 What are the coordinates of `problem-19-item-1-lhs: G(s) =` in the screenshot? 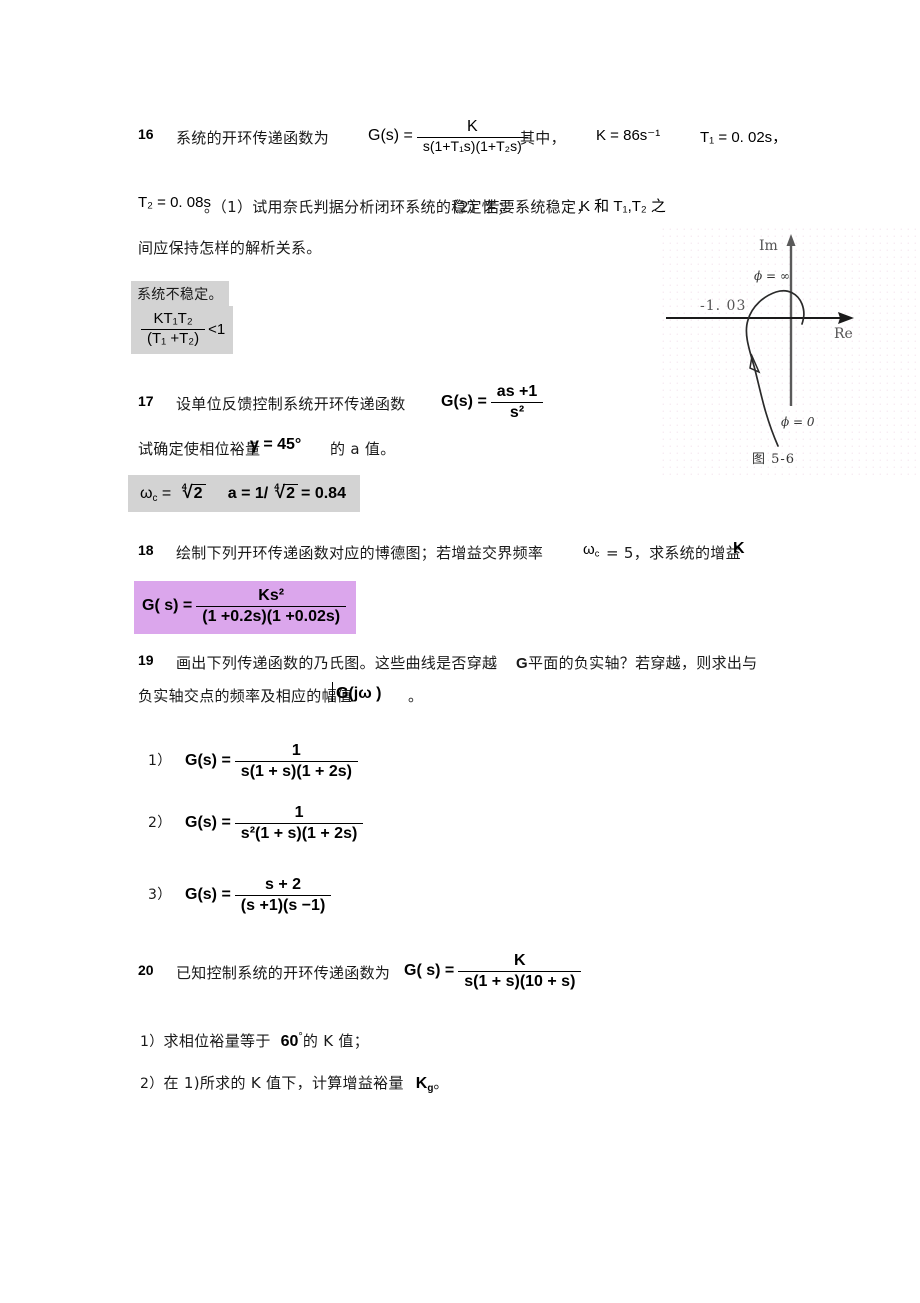 It's located at (208, 761).